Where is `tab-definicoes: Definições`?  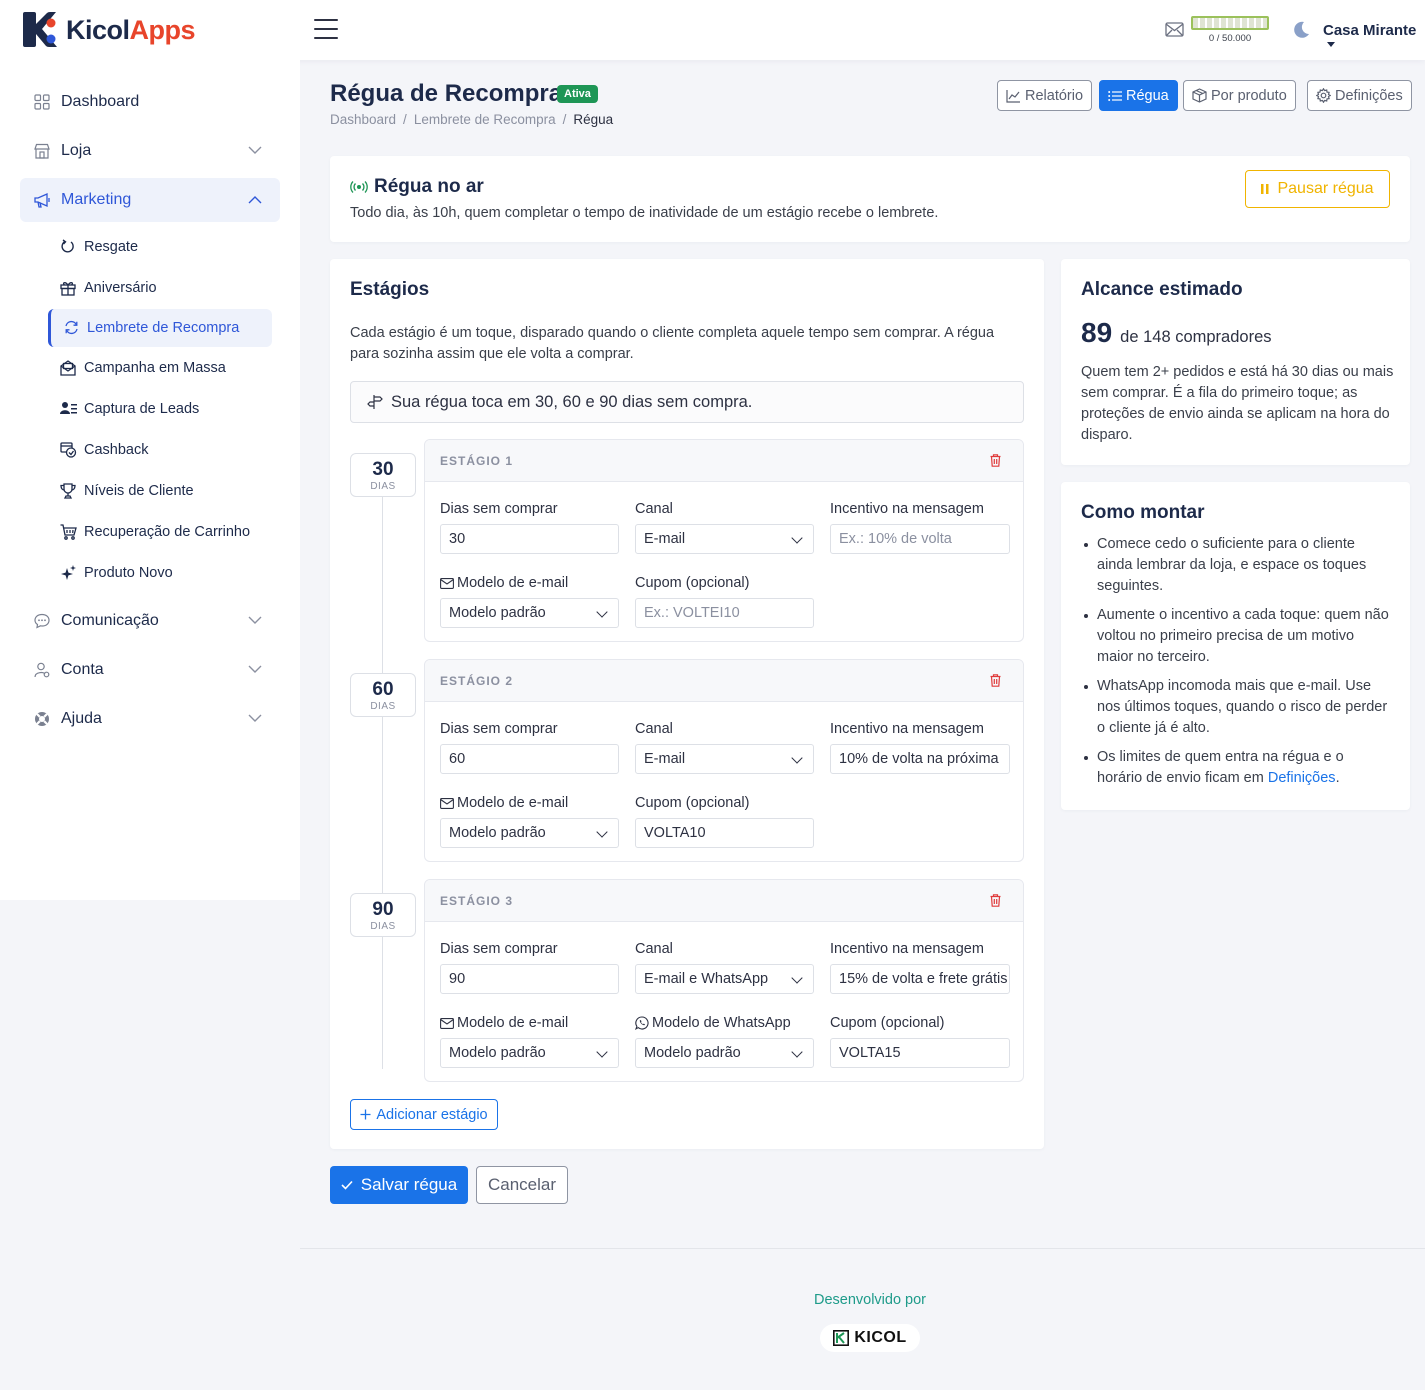
tab-definicoes: Definições is located at coordinates (1359, 95).